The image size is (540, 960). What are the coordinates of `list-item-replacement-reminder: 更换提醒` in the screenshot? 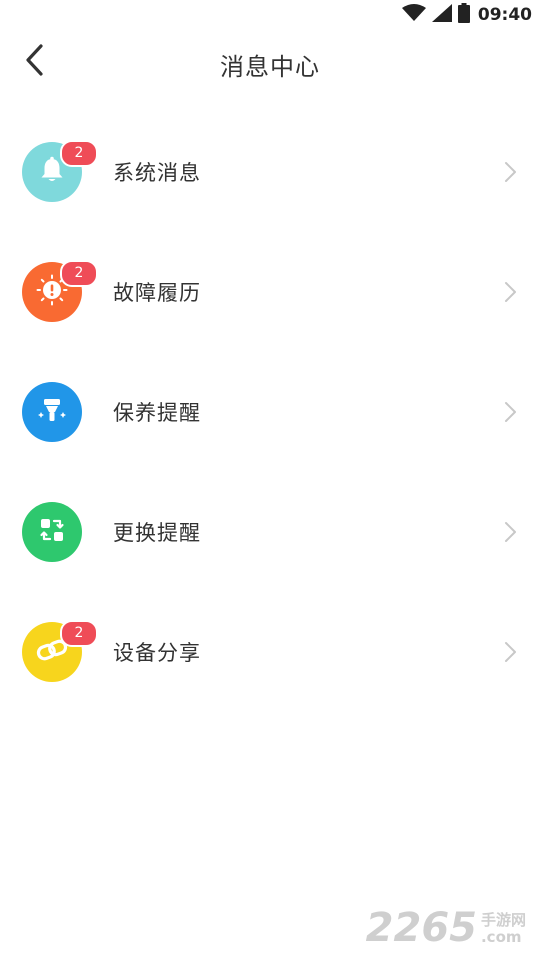 It's located at (270, 530).